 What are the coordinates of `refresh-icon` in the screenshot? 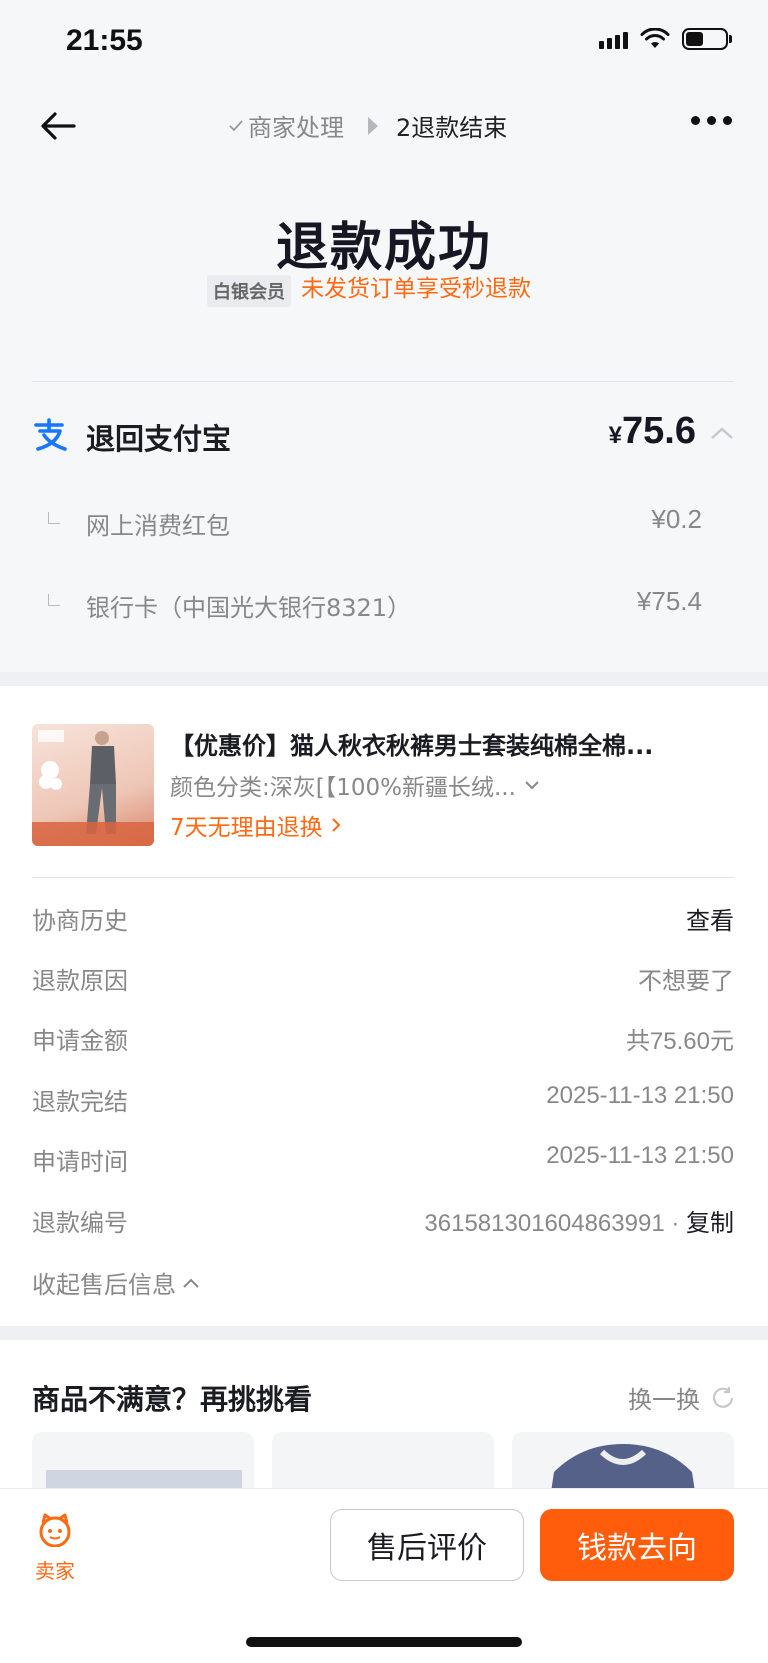 It's located at (723, 1397).